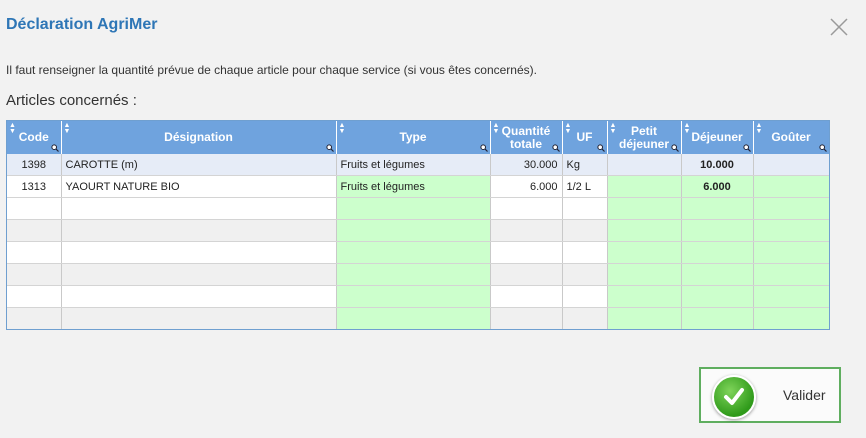 This screenshot has height=438, width=866. I want to click on cell-uf: Kg, so click(585, 165).